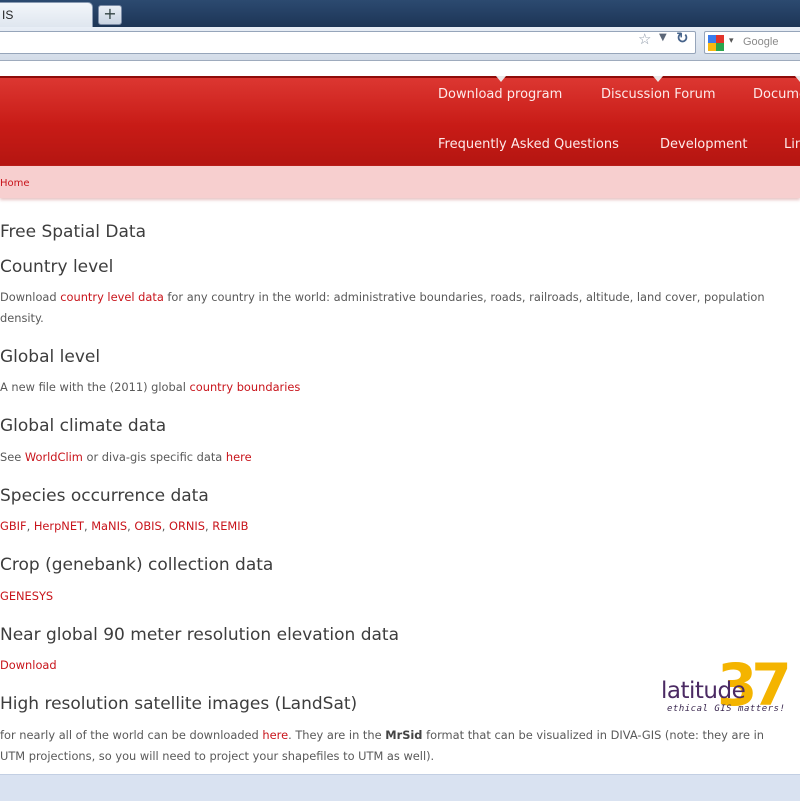  Describe the element at coordinates (385, 596) in the screenshot. I see `section-text-crop: GENESYS` at that location.